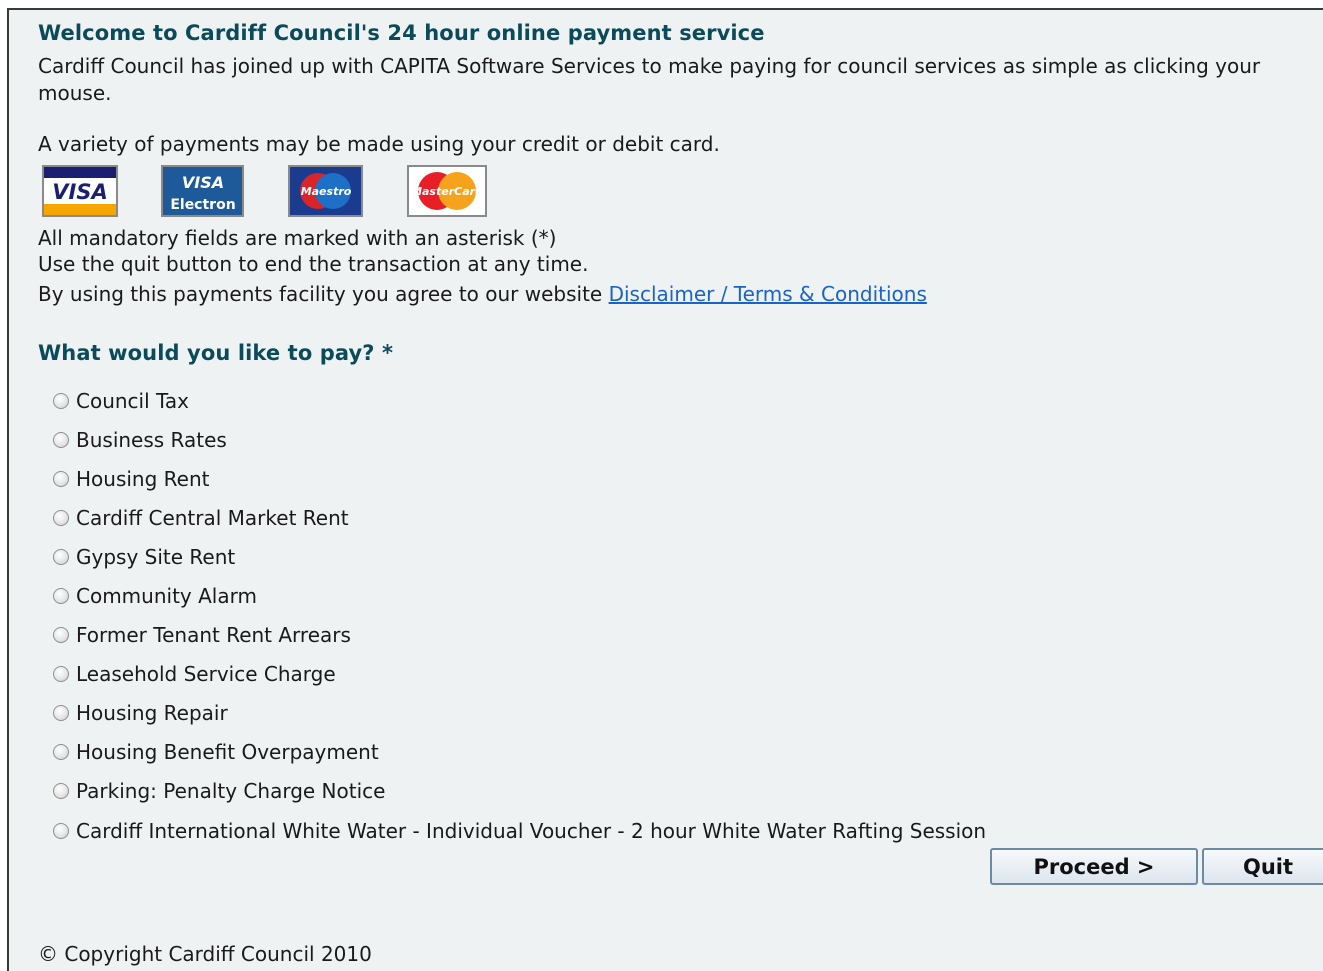  I want to click on option-label: Gypsy Site Rent, so click(156, 556).